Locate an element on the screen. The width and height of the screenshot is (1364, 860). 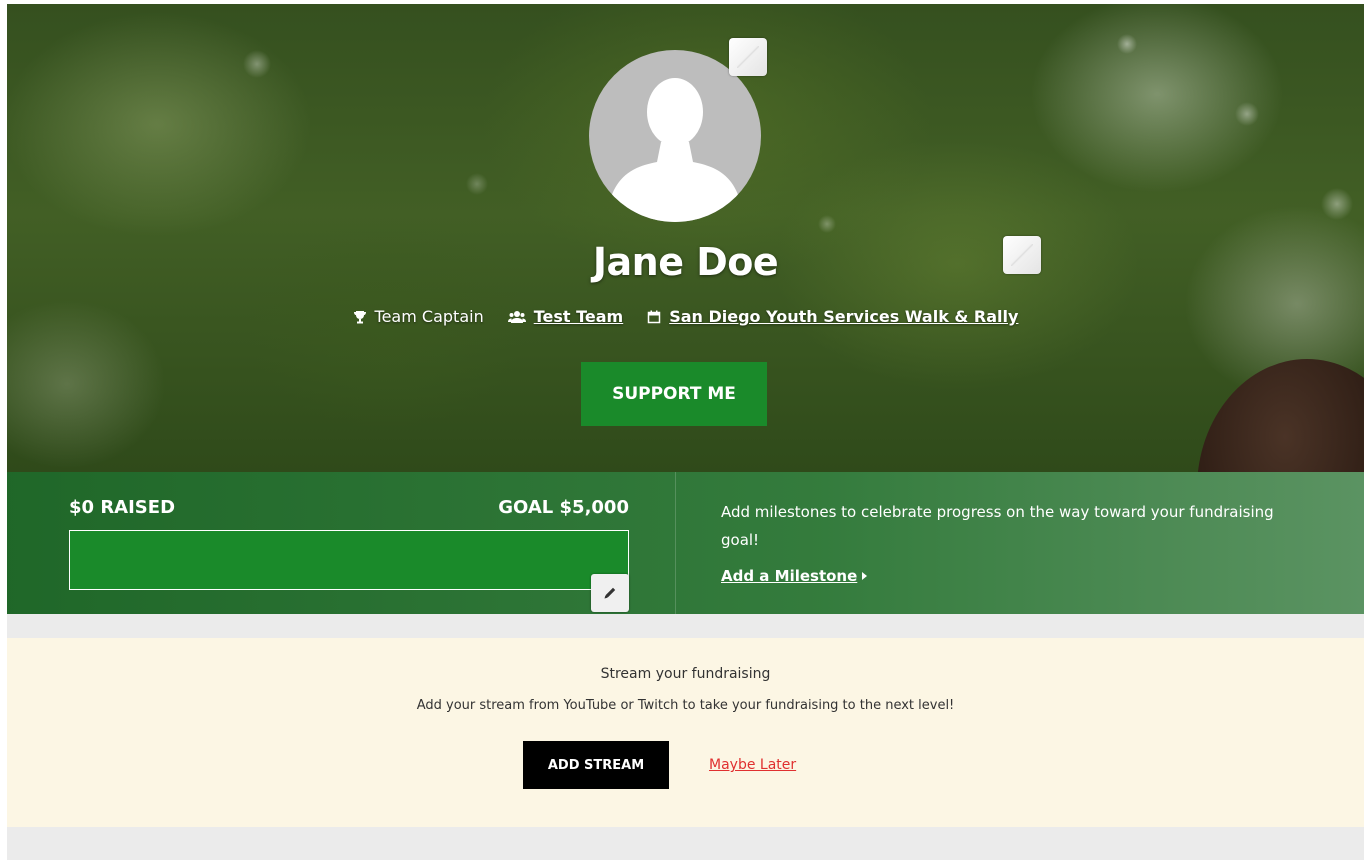
support-me-button: SUPPORT ME is located at coordinates (674, 394).